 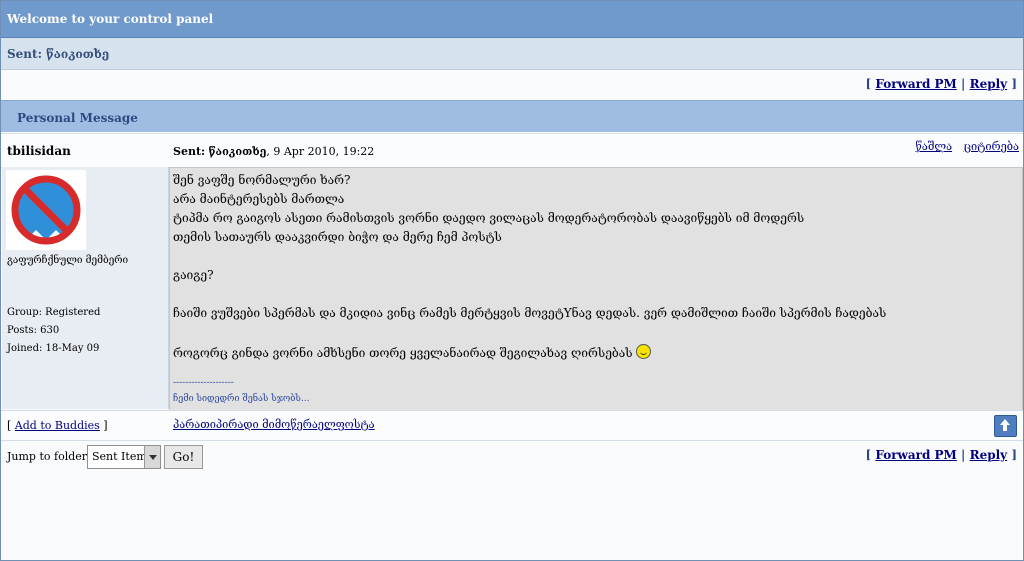 I want to click on message-subject-bar: Sent: წაიკითხე, so click(x=512, y=54).